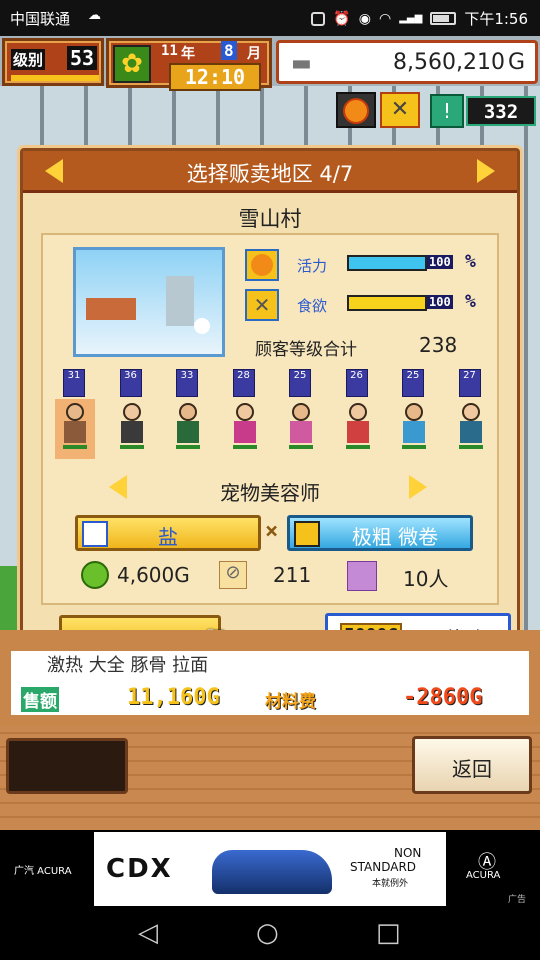 This screenshot has height=960, width=540. Describe the element at coordinates (168, 537) in the screenshot. I see `ingredient-left-label: 盐` at that location.